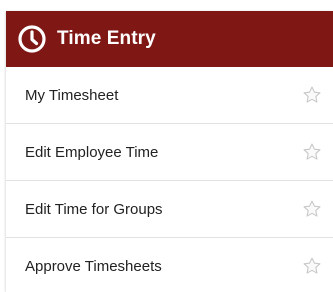 The image size is (333, 292). What do you see at coordinates (72, 95) in the screenshot?
I see `menu-item-label: My Timesheet` at bounding box center [72, 95].